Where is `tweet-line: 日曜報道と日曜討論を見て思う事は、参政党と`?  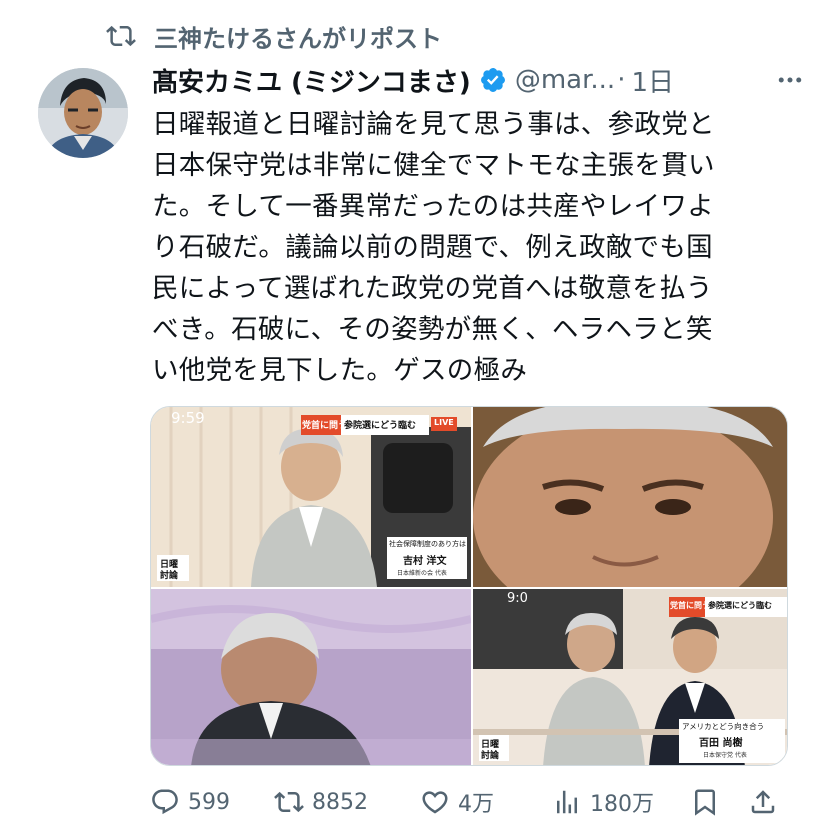
tweet-line: 日曜報道と日曜討論を見て思う事は、参政党と is located at coordinates (433, 124).